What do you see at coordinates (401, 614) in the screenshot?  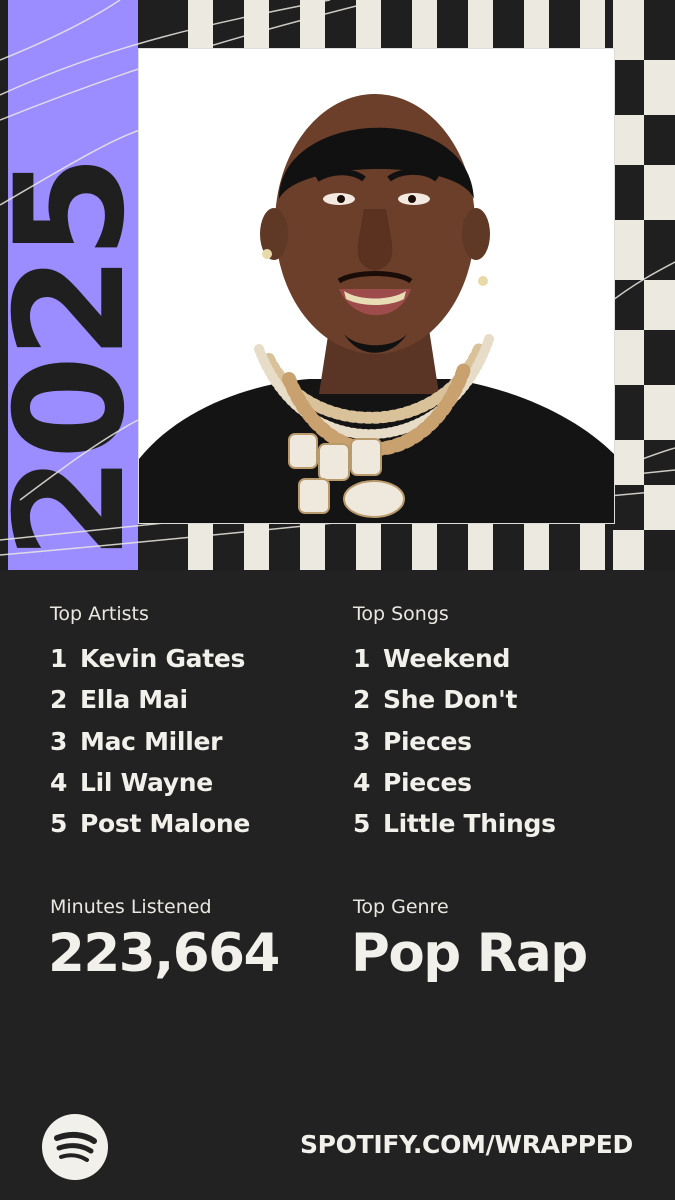 I see `top-songs-label: Top Songs` at bounding box center [401, 614].